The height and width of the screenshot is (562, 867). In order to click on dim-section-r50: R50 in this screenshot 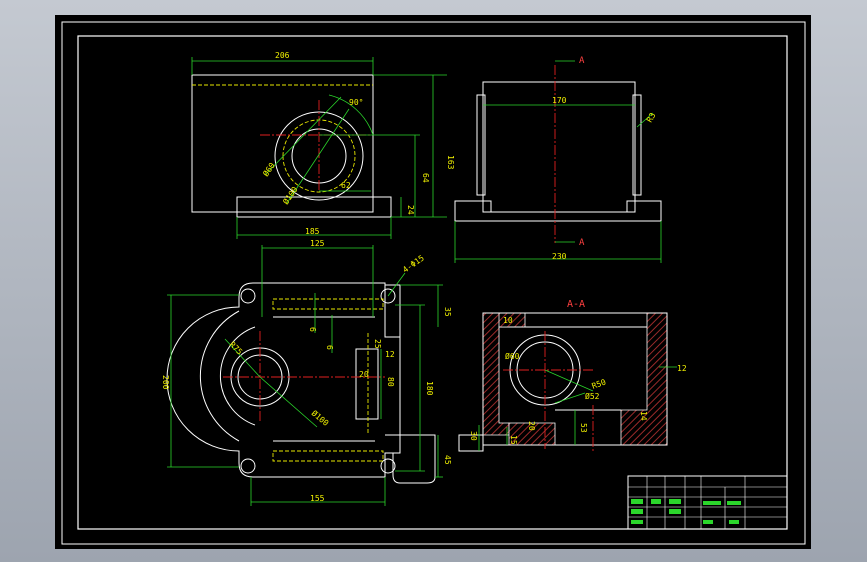, I will do `click(599, 383)`.